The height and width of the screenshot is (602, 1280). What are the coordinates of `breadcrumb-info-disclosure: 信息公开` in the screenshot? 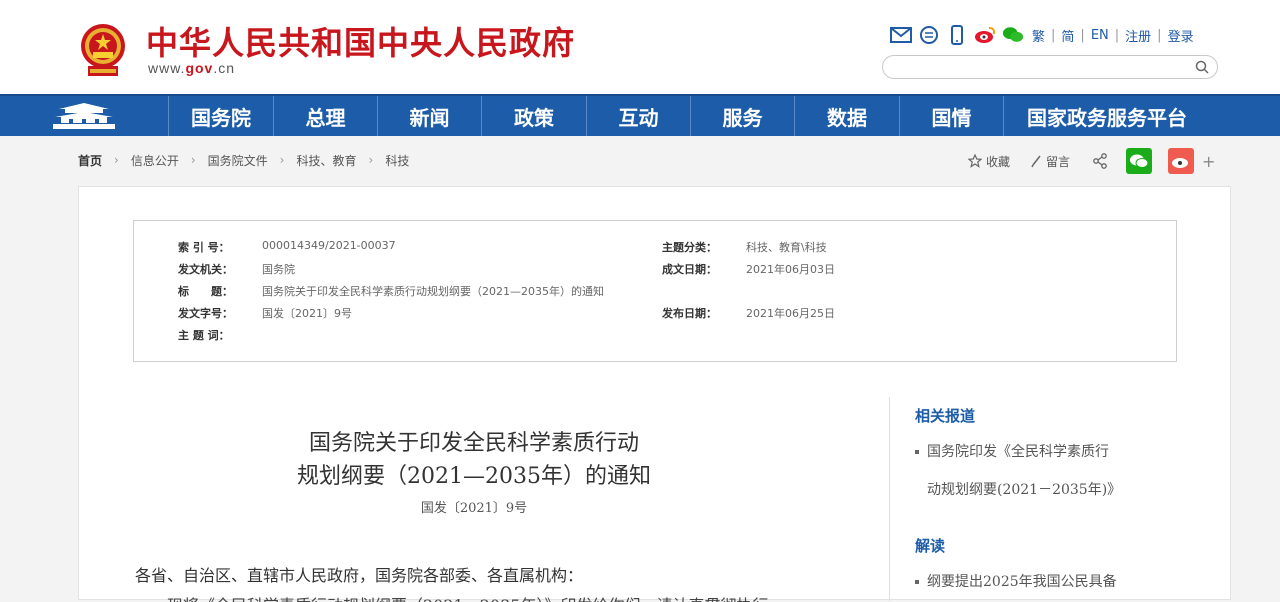 It's located at (155, 160).